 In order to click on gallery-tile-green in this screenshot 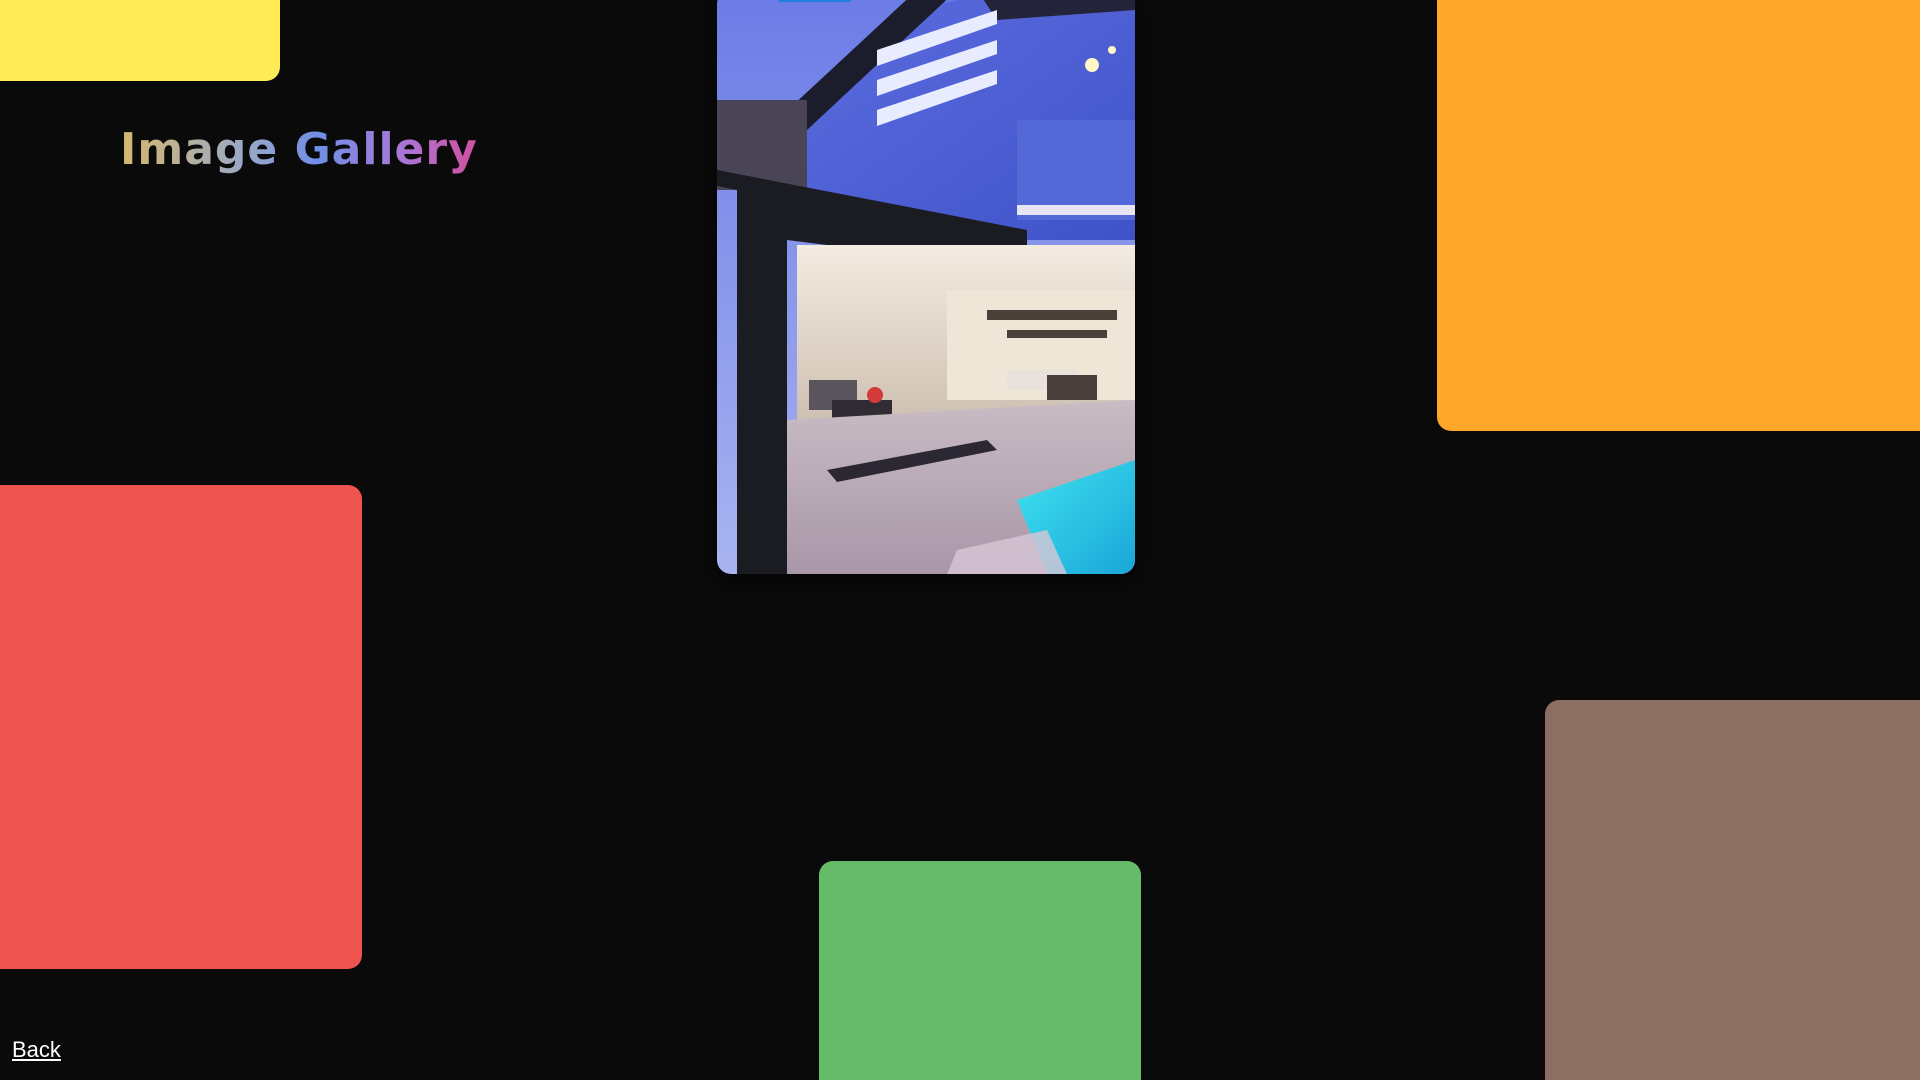, I will do `click(980, 970)`.